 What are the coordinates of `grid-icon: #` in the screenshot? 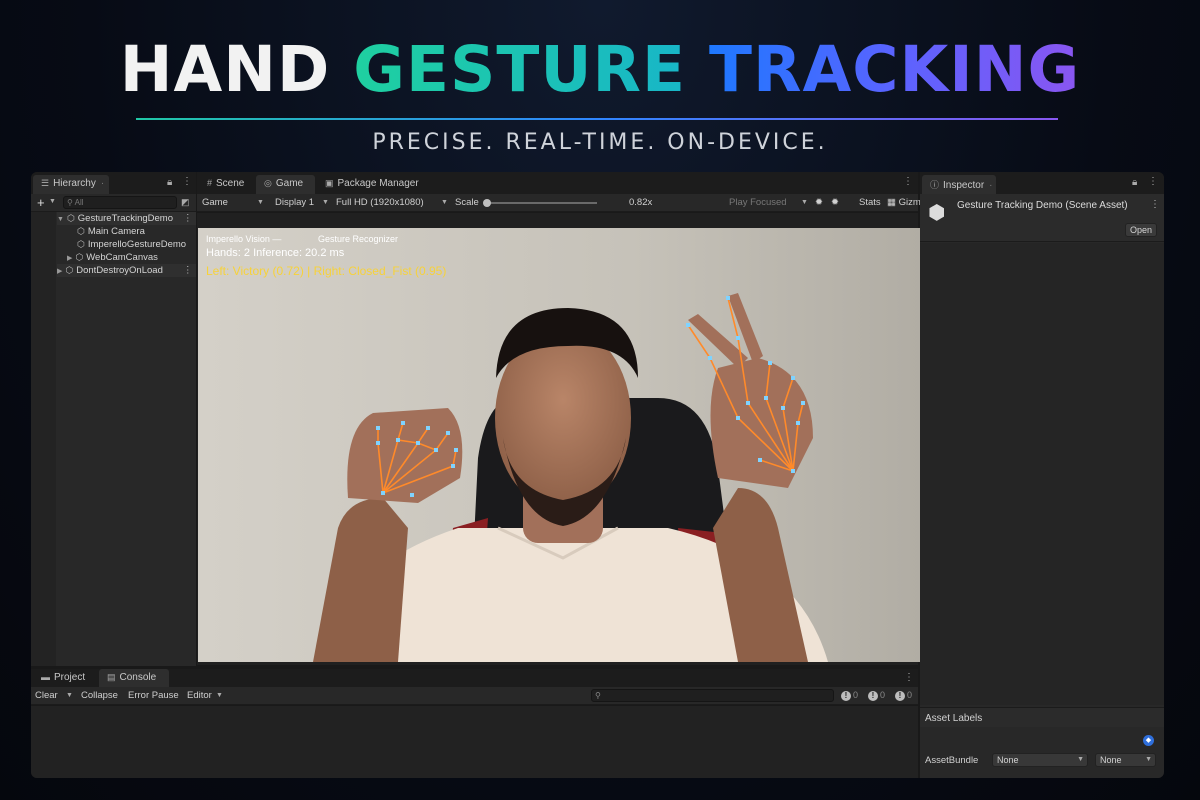 It's located at (210, 183).